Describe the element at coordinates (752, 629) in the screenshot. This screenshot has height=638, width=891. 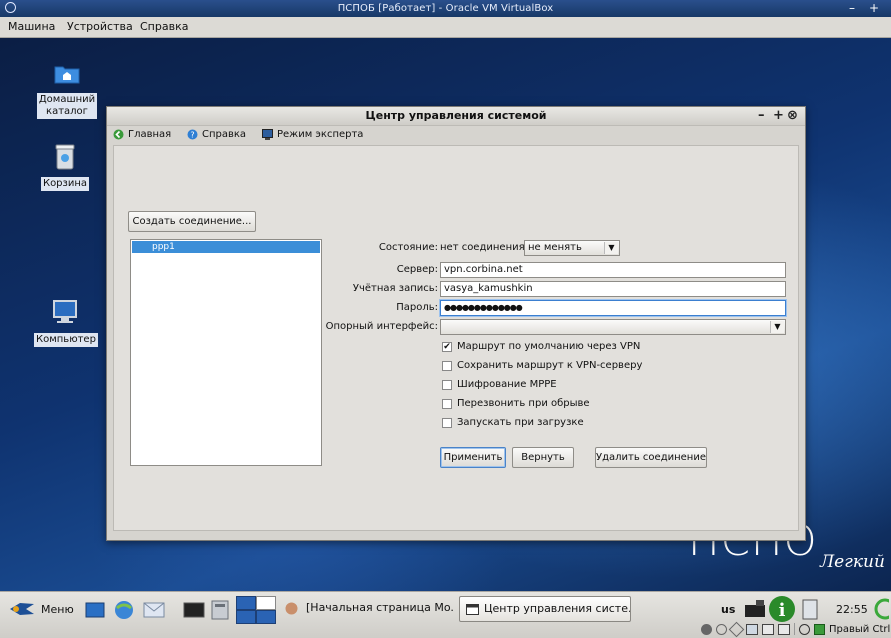
I see `network-adapter-icon` at that location.